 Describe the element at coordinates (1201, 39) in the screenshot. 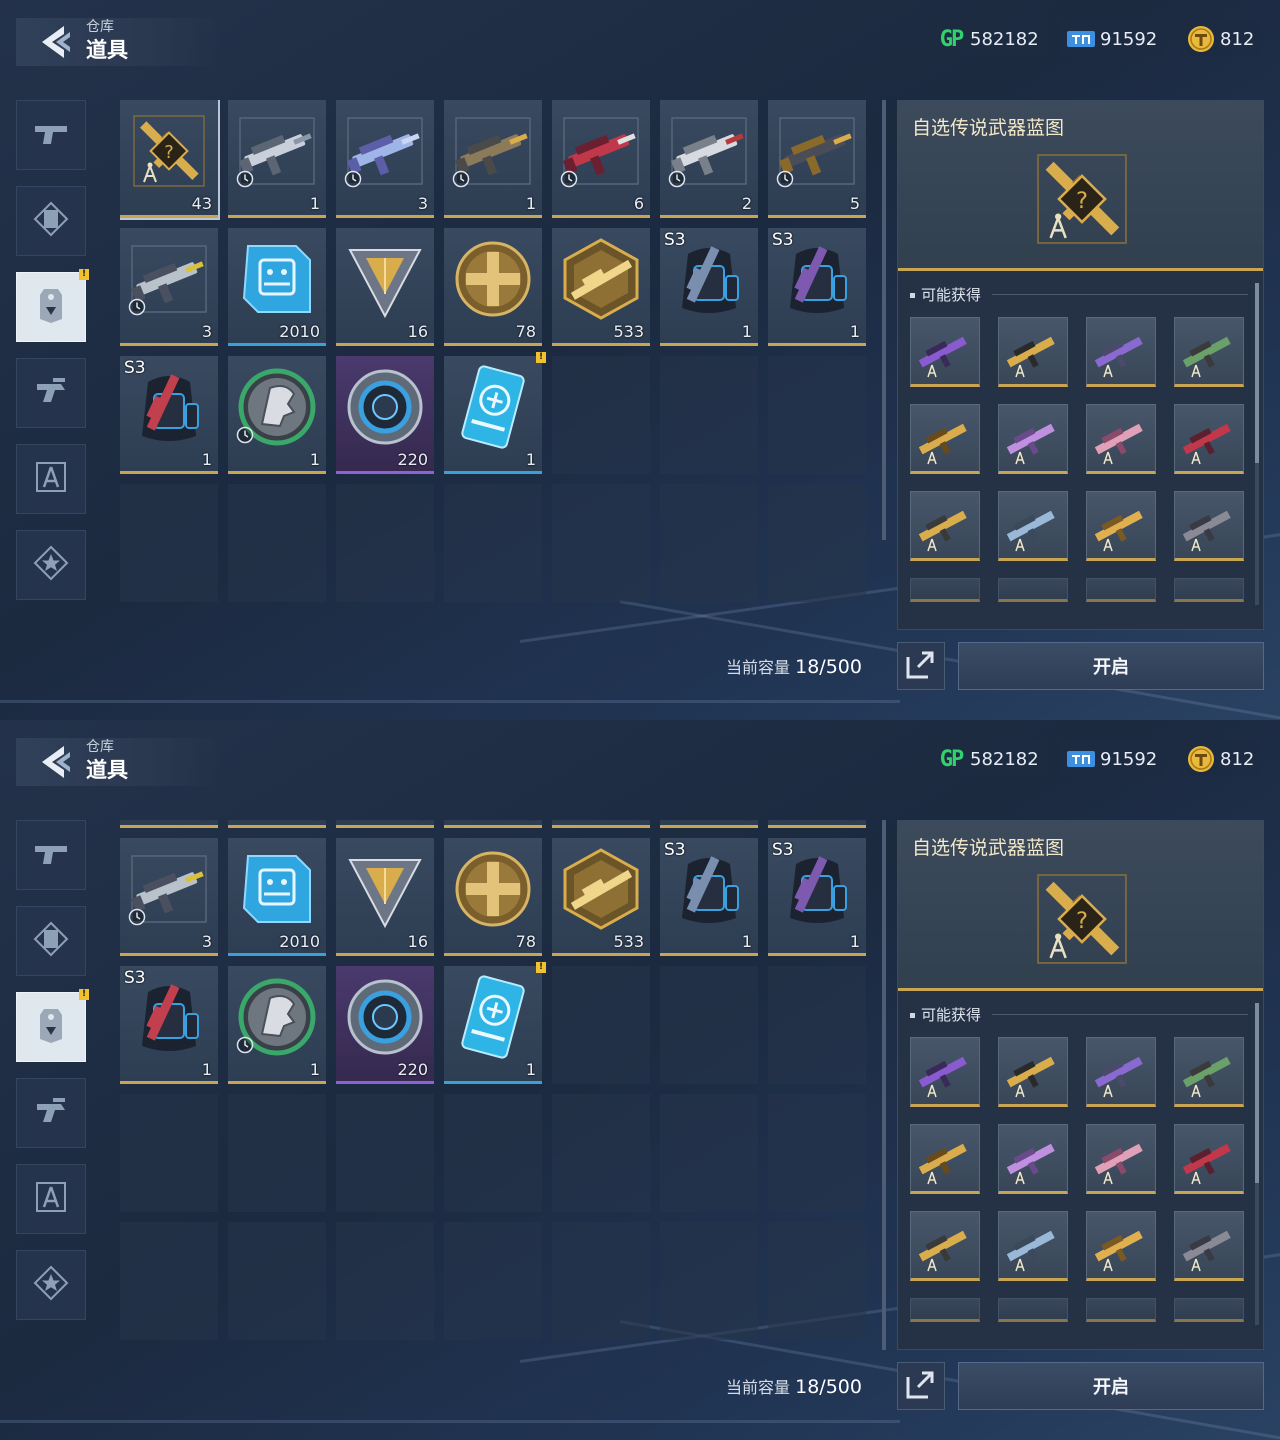

I see `gold-coin-icon` at that location.